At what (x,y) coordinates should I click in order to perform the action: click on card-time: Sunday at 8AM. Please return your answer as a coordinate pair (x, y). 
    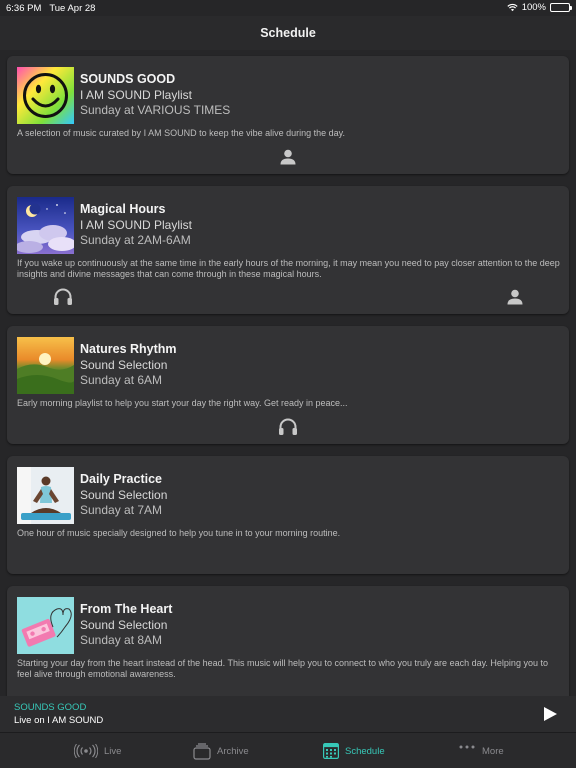
    Looking at the image, I should click on (121, 640).